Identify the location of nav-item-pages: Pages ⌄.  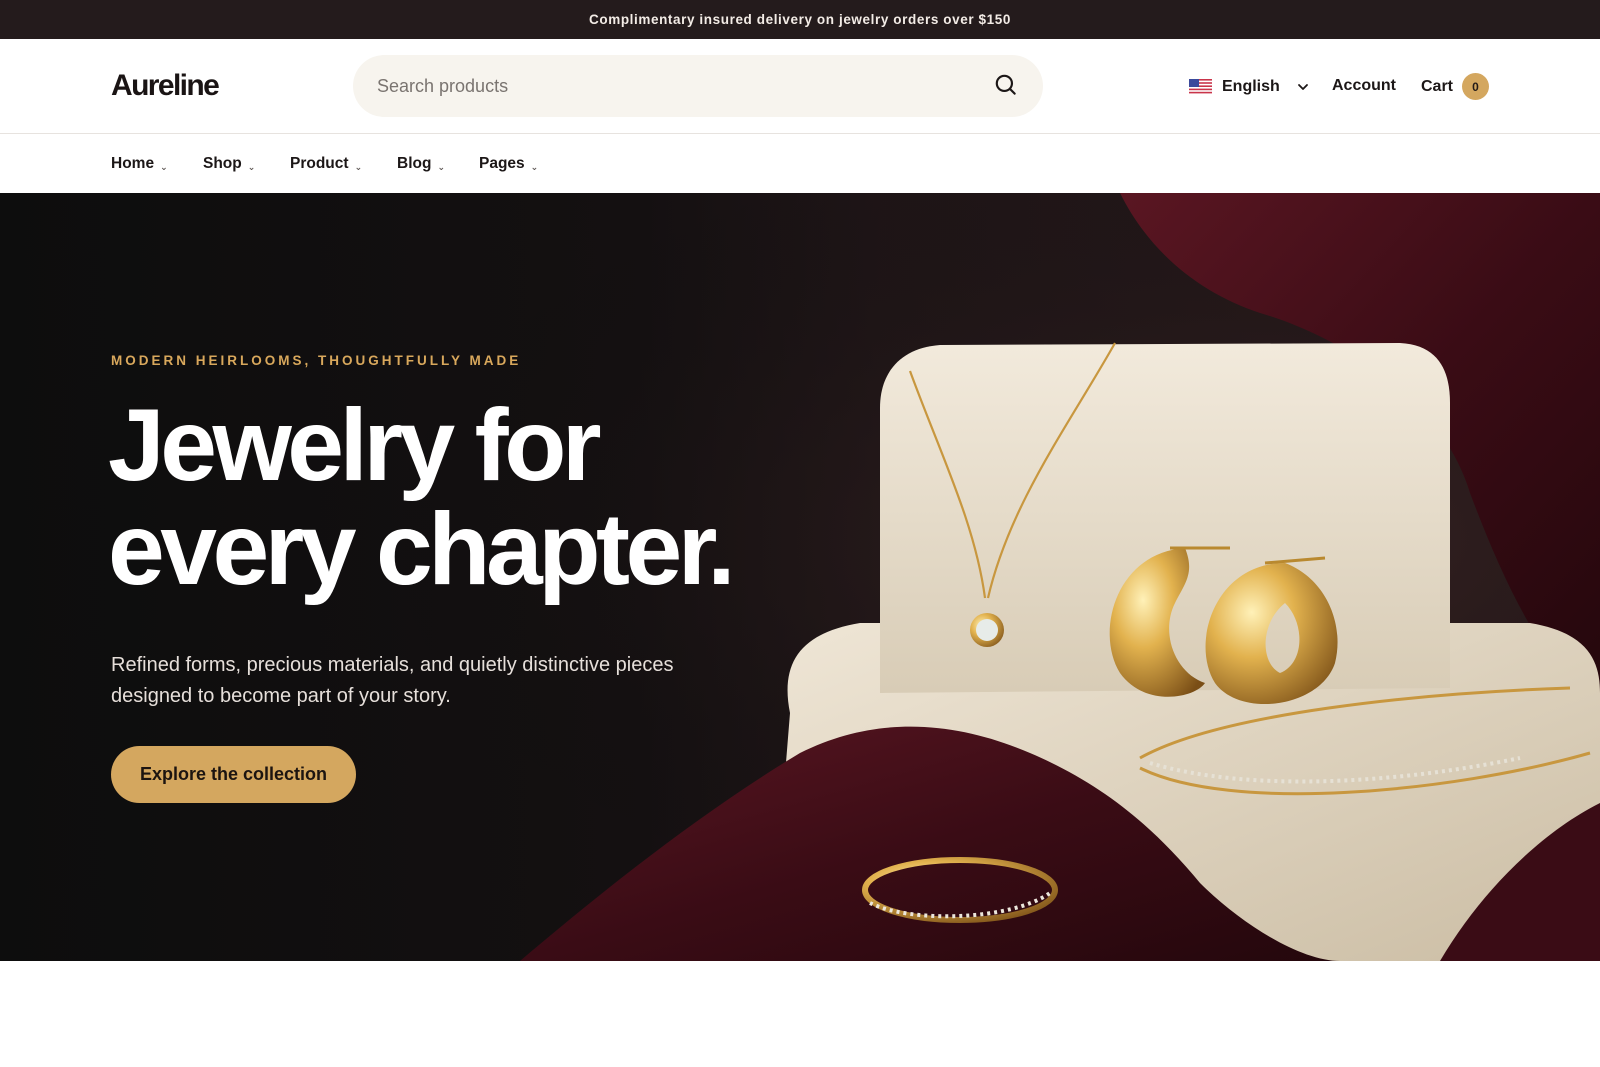
(508, 164).